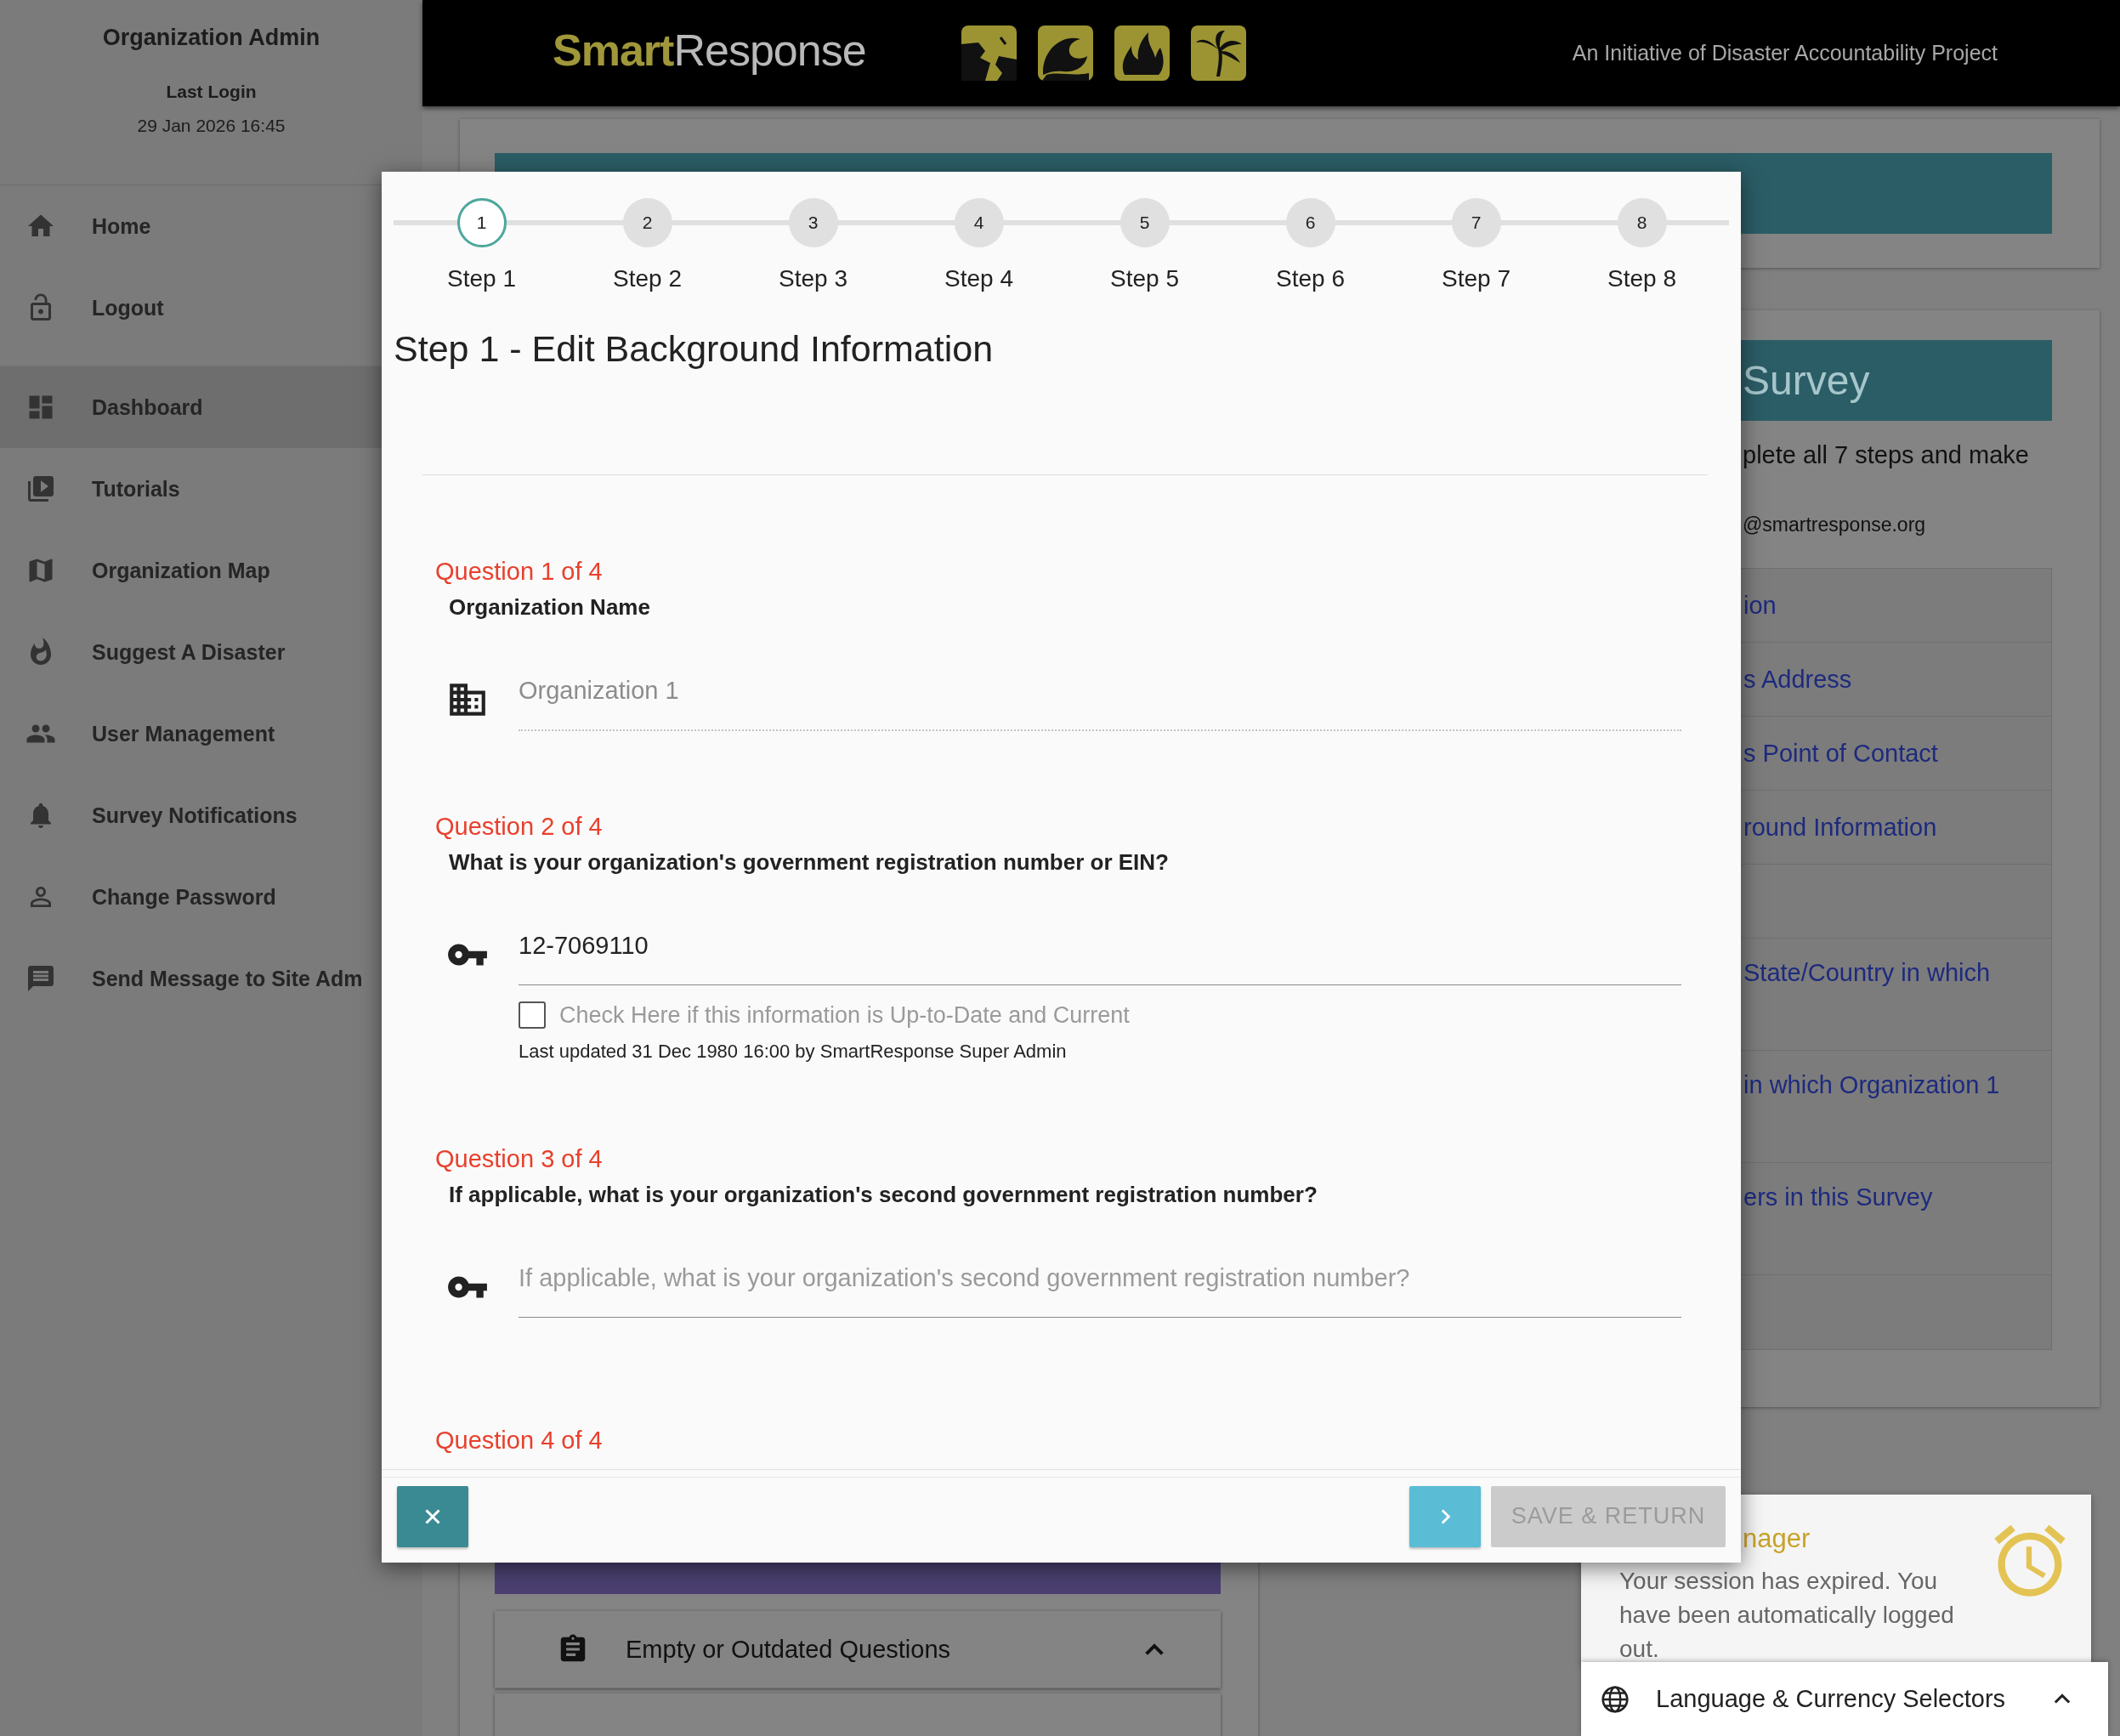  I want to click on step-label: Step 6, so click(1310, 278).